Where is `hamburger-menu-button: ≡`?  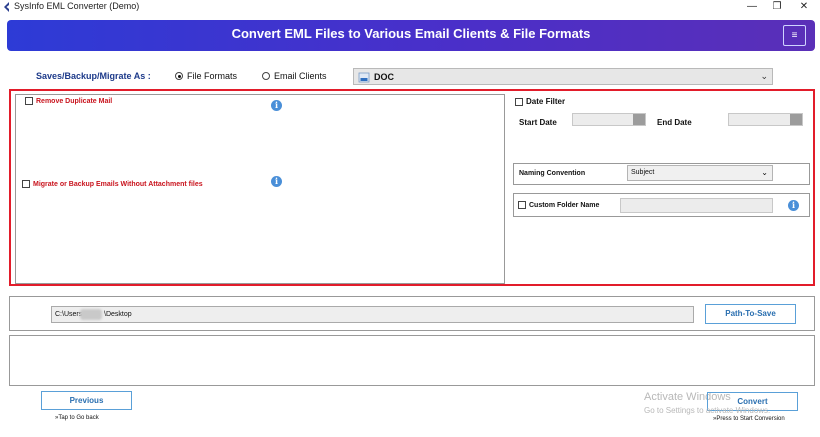 hamburger-menu-button: ≡ is located at coordinates (794, 35).